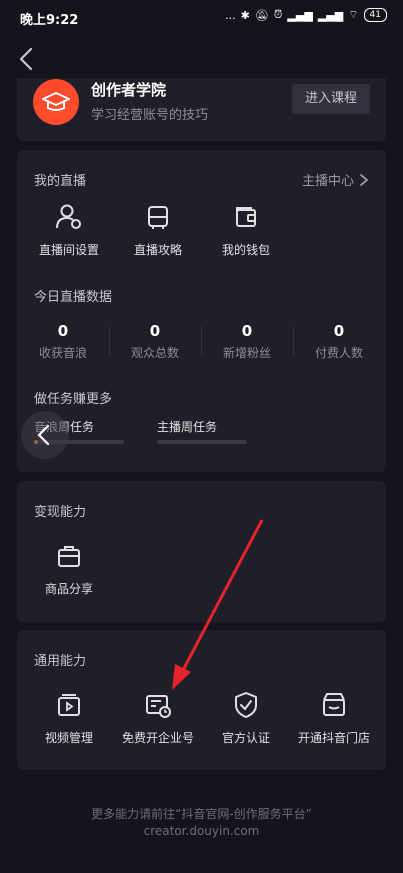 This screenshot has width=403, height=873. I want to click on alarm-icon: ⏰︎, so click(278, 14).